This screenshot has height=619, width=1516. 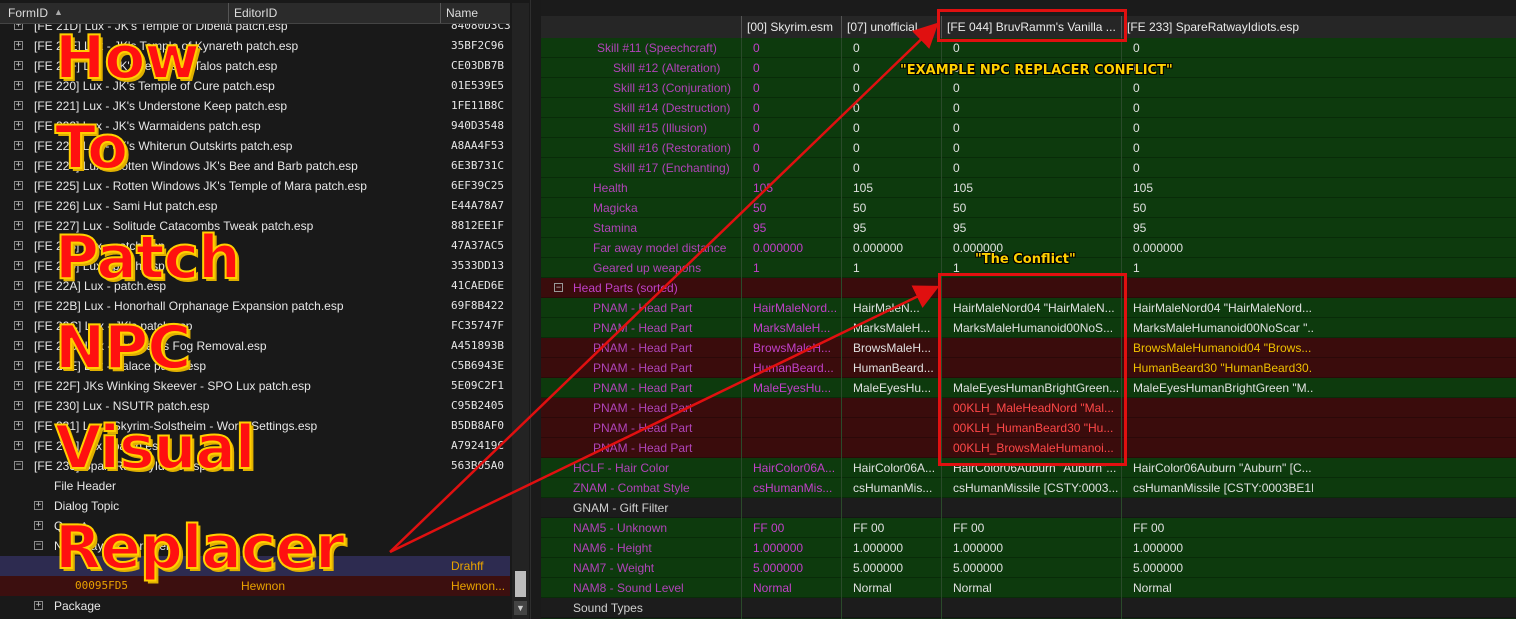 I want to click on title-line-visual: Visual, so click(x=155, y=448).